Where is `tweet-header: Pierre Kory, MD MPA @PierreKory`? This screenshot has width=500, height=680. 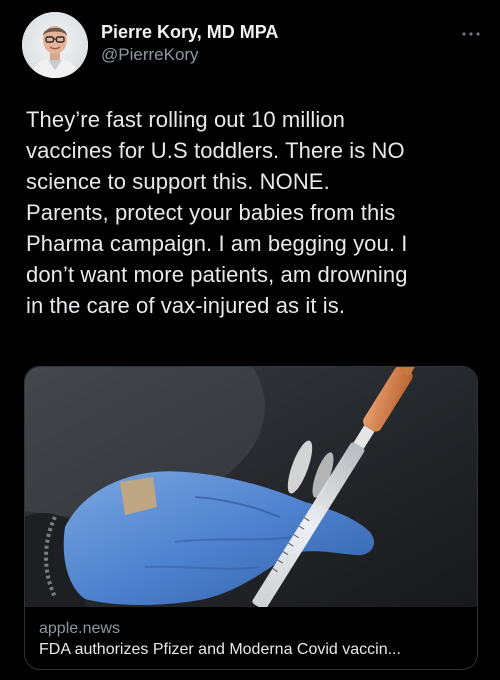
tweet-header: Pierre Kory, MD MPA @PierreKory is located at coordinates (252, 46).